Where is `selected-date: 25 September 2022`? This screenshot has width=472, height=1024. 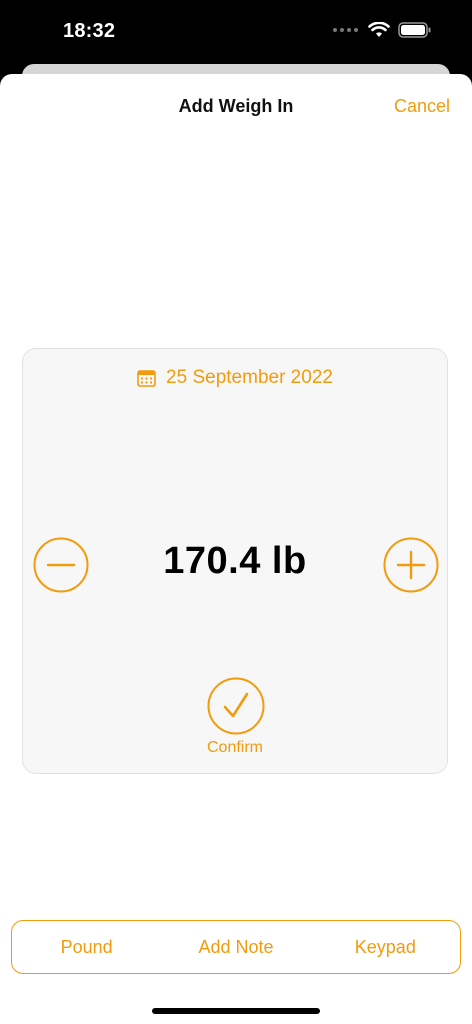 selected-date: 25 September 2022 is located at coordinates (249, 377).